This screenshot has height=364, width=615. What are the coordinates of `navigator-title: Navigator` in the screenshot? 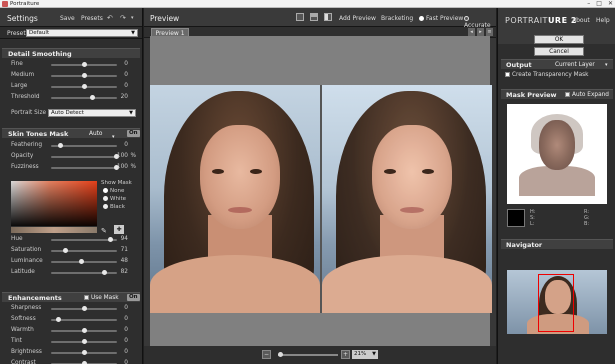 It's located at (524, 245).